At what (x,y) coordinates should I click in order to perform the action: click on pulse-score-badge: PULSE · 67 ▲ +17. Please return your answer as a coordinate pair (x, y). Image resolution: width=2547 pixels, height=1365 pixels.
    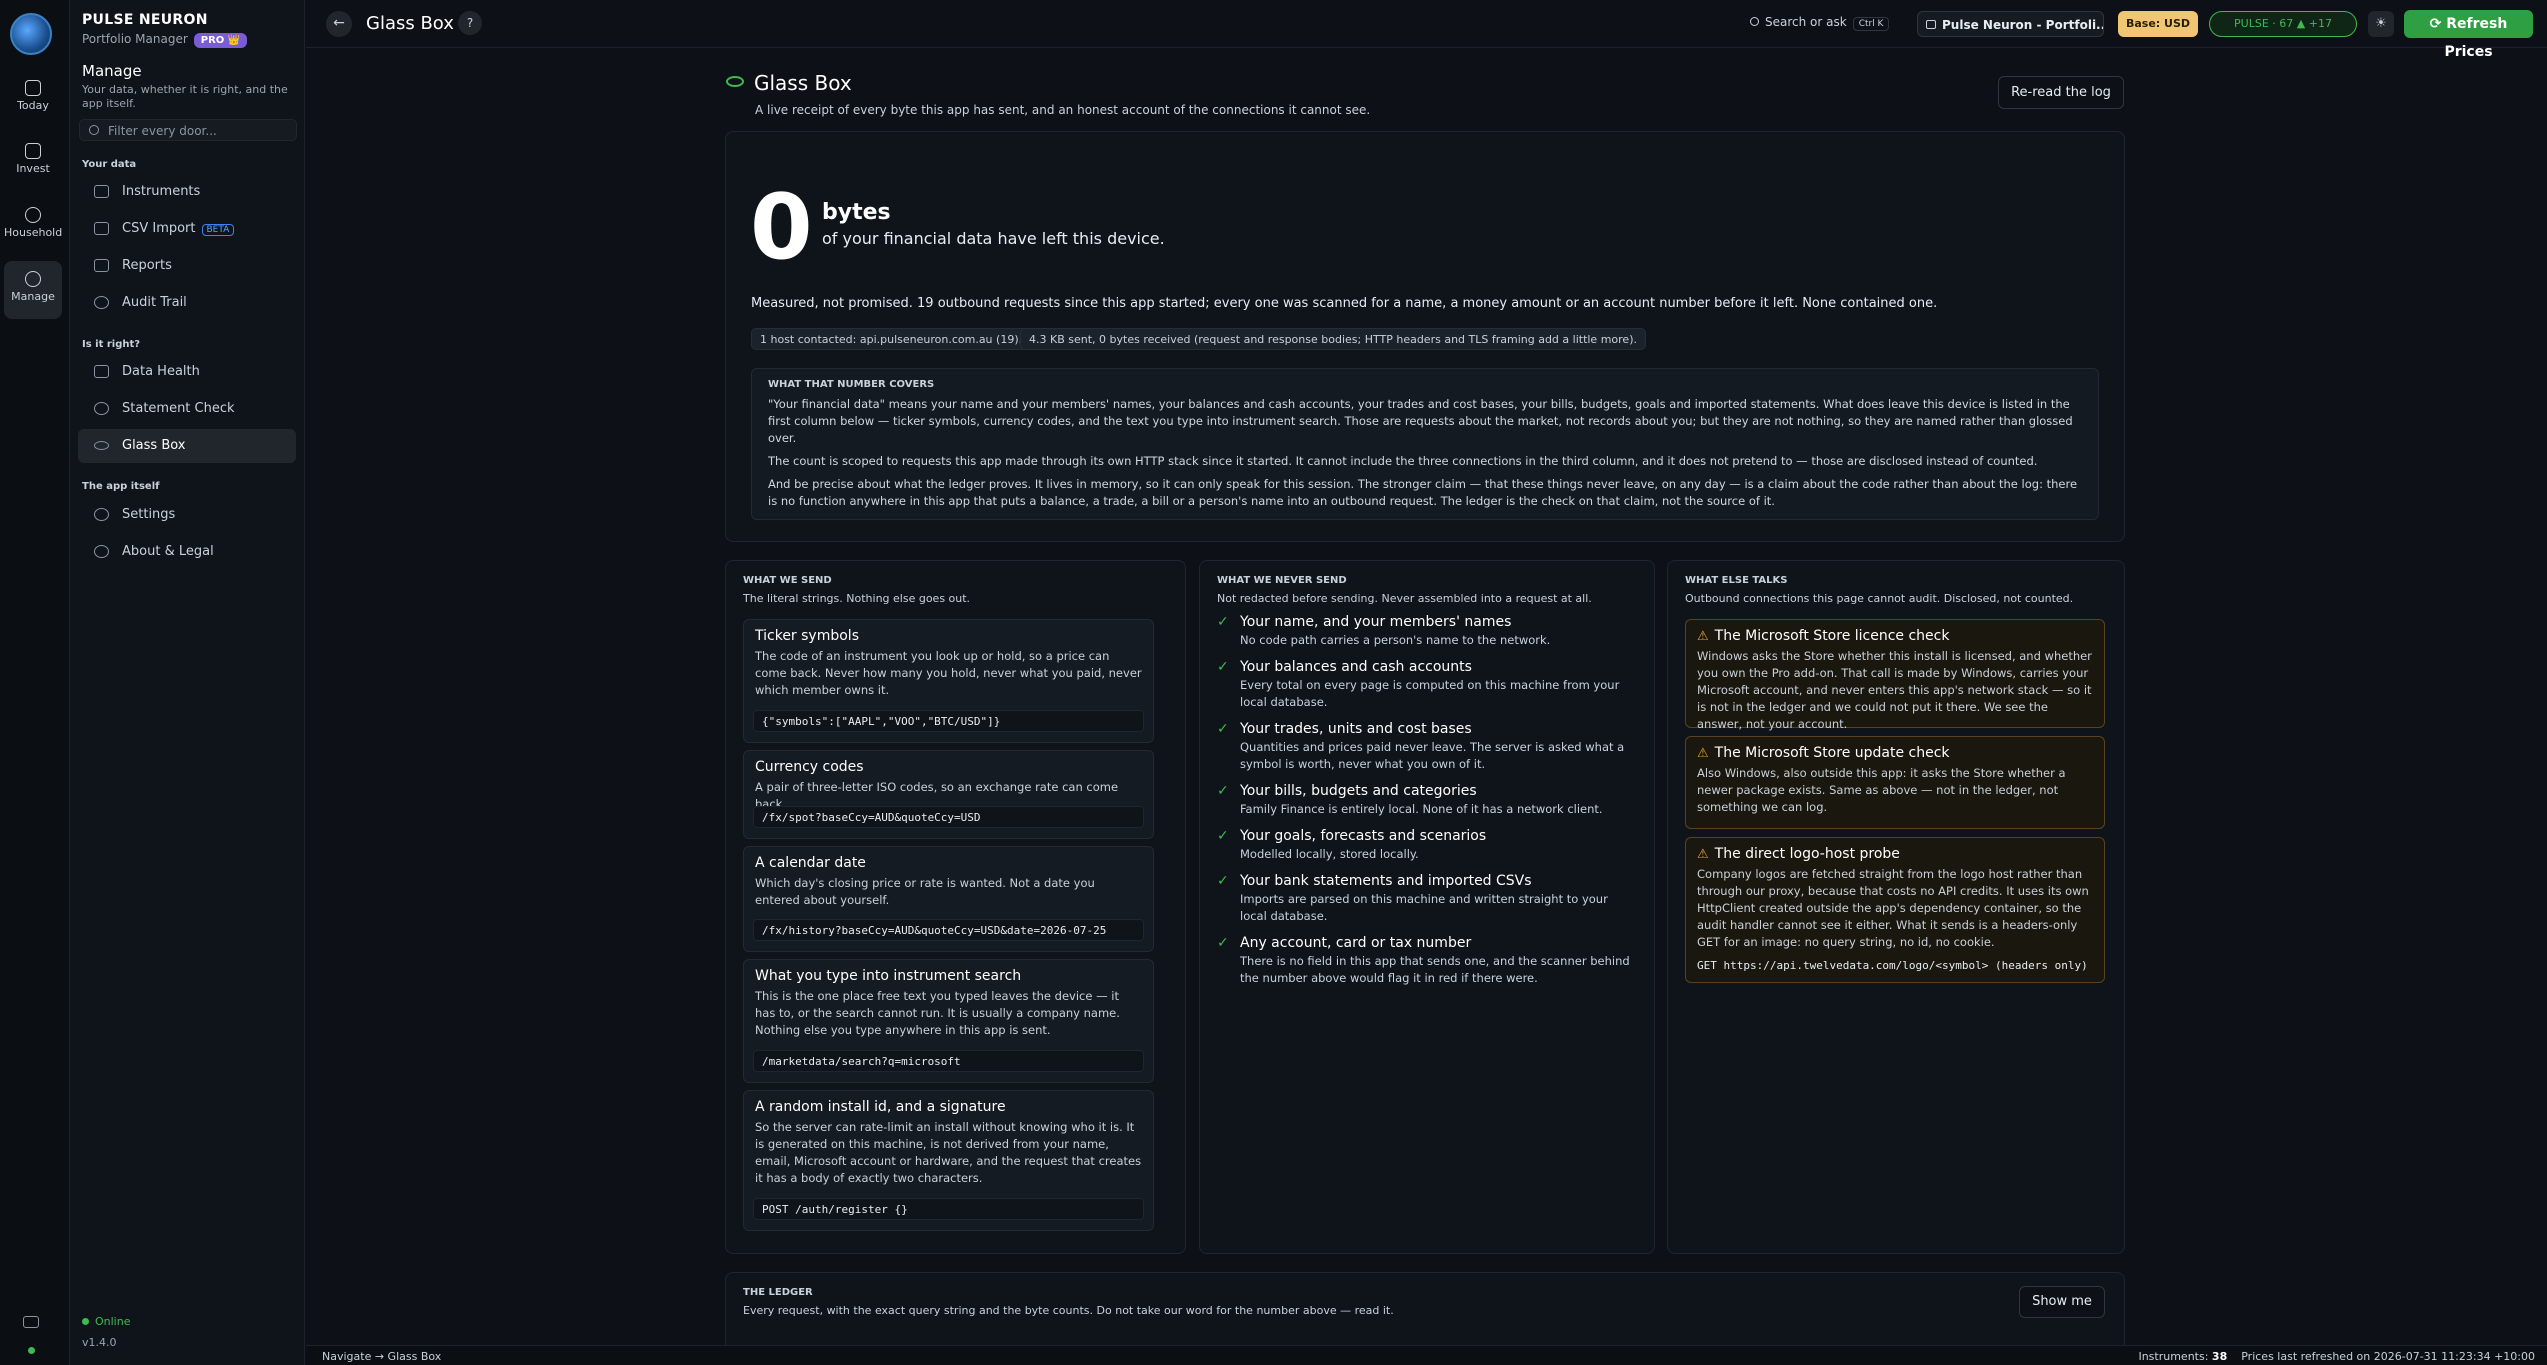
    Looking at the image, I should click on (2283, 24).